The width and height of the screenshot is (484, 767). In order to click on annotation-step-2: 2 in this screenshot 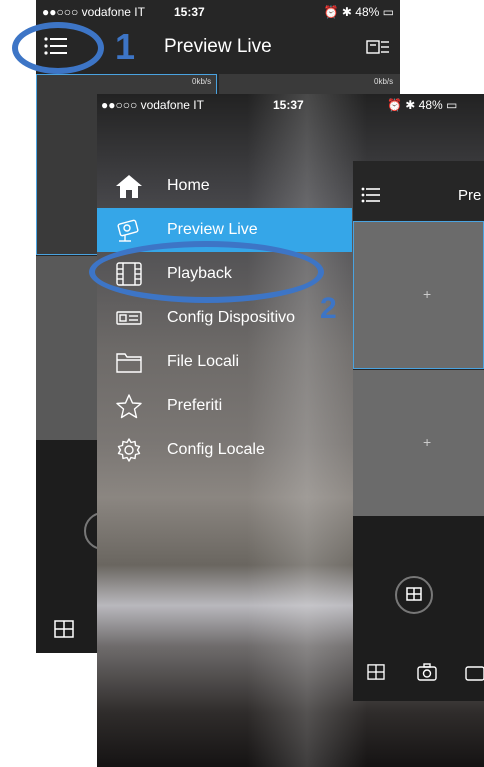, I will do `click(328, 308)`.